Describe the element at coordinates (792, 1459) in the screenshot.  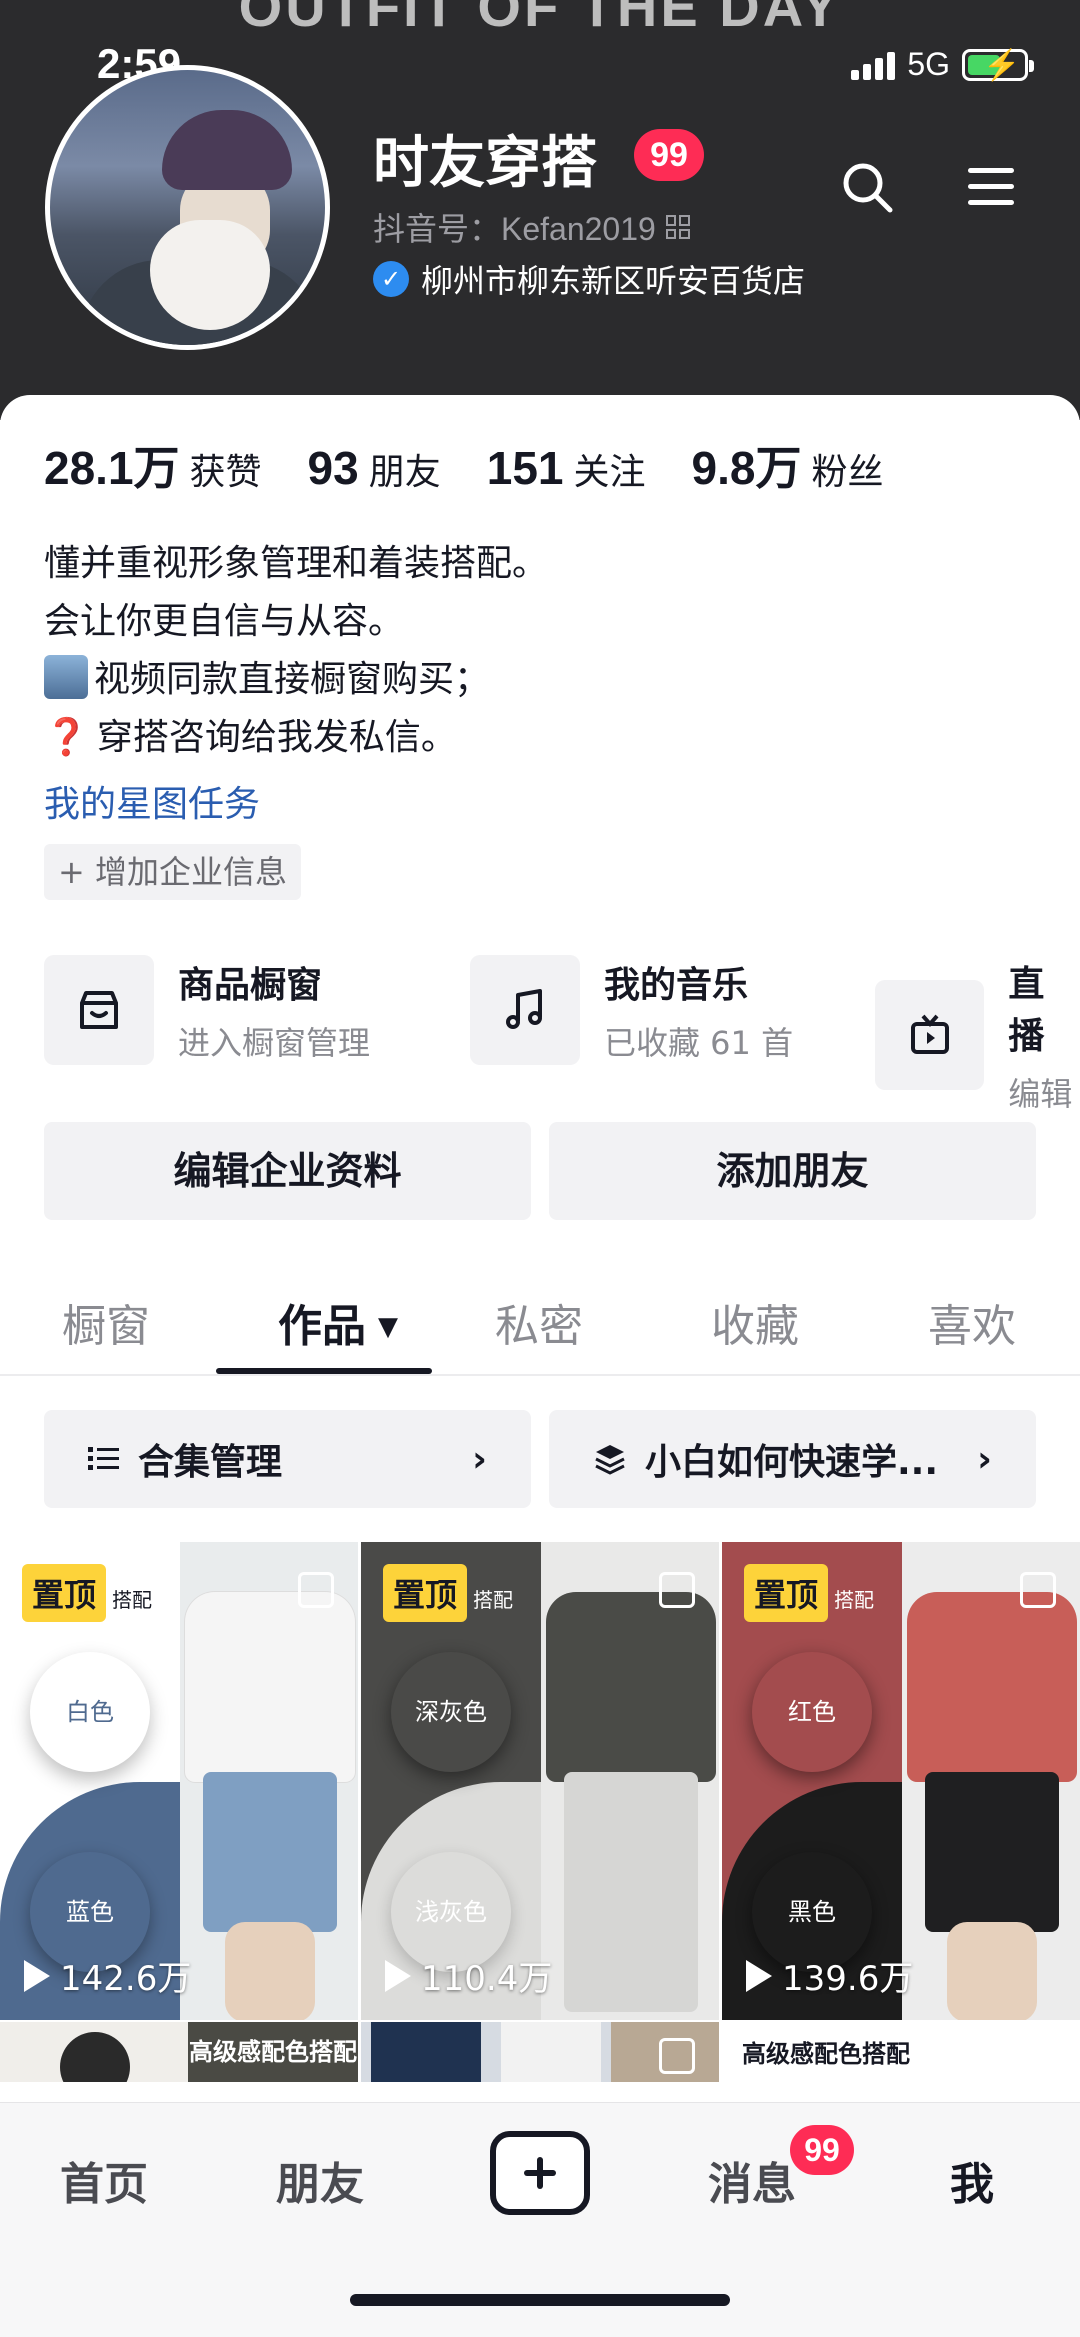
I see `collection-playlist-button: 小白如何快速学... ›` at that location.